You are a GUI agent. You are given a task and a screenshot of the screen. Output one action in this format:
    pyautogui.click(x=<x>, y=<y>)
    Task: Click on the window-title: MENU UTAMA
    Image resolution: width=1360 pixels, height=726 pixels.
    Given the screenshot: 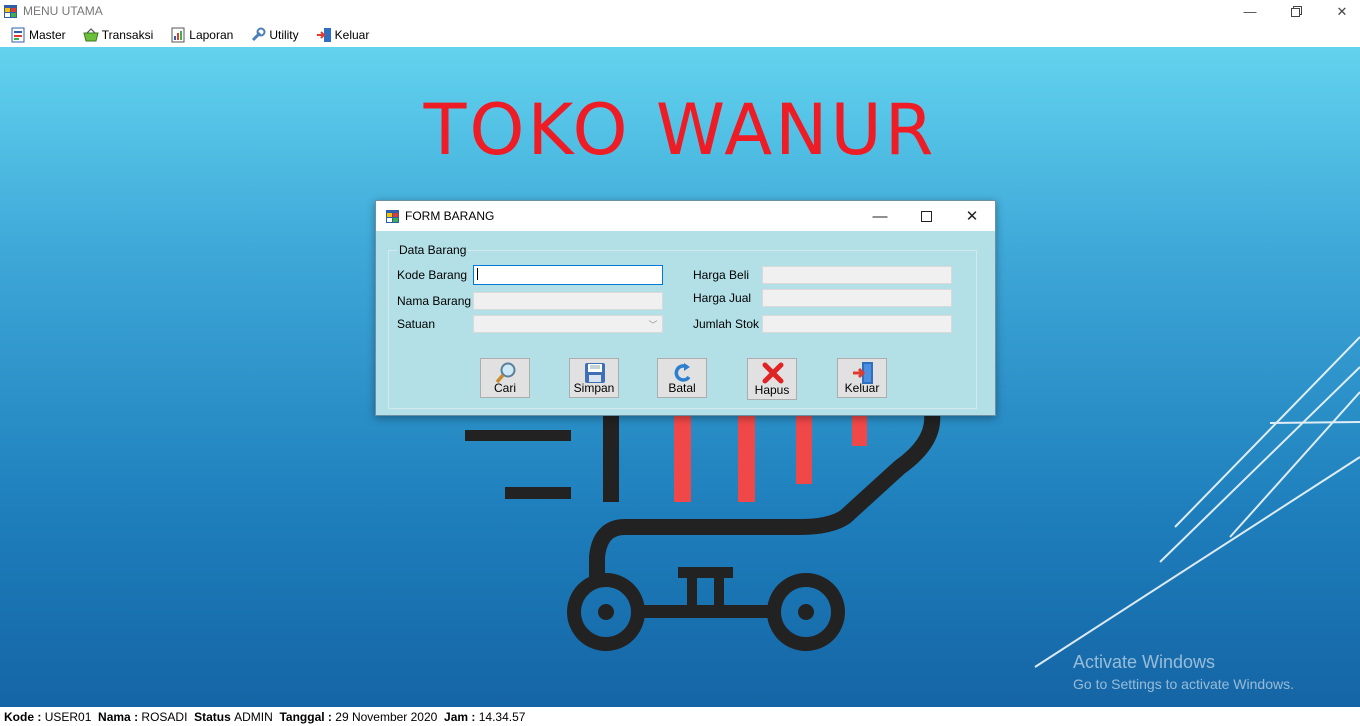 What is the action you would take?
    pyautogui.click(x=63, y=11)
    